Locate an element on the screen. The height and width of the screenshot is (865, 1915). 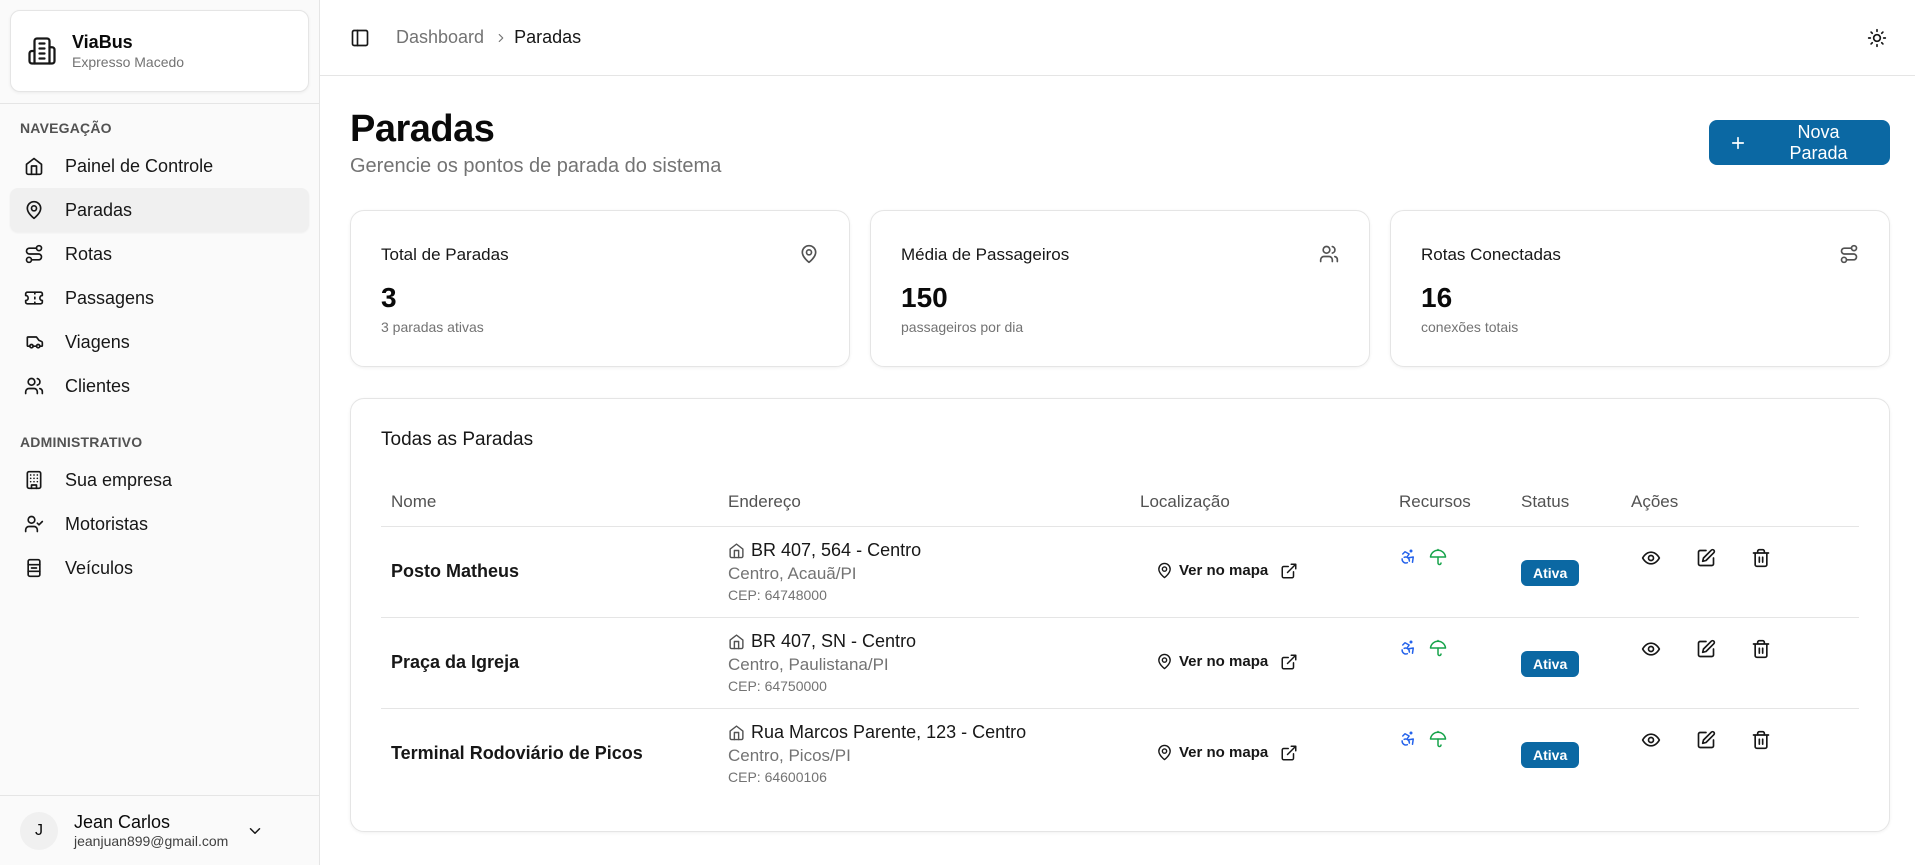
sidebar-item-viagens: Viagens is located at coordinates (159, 342).